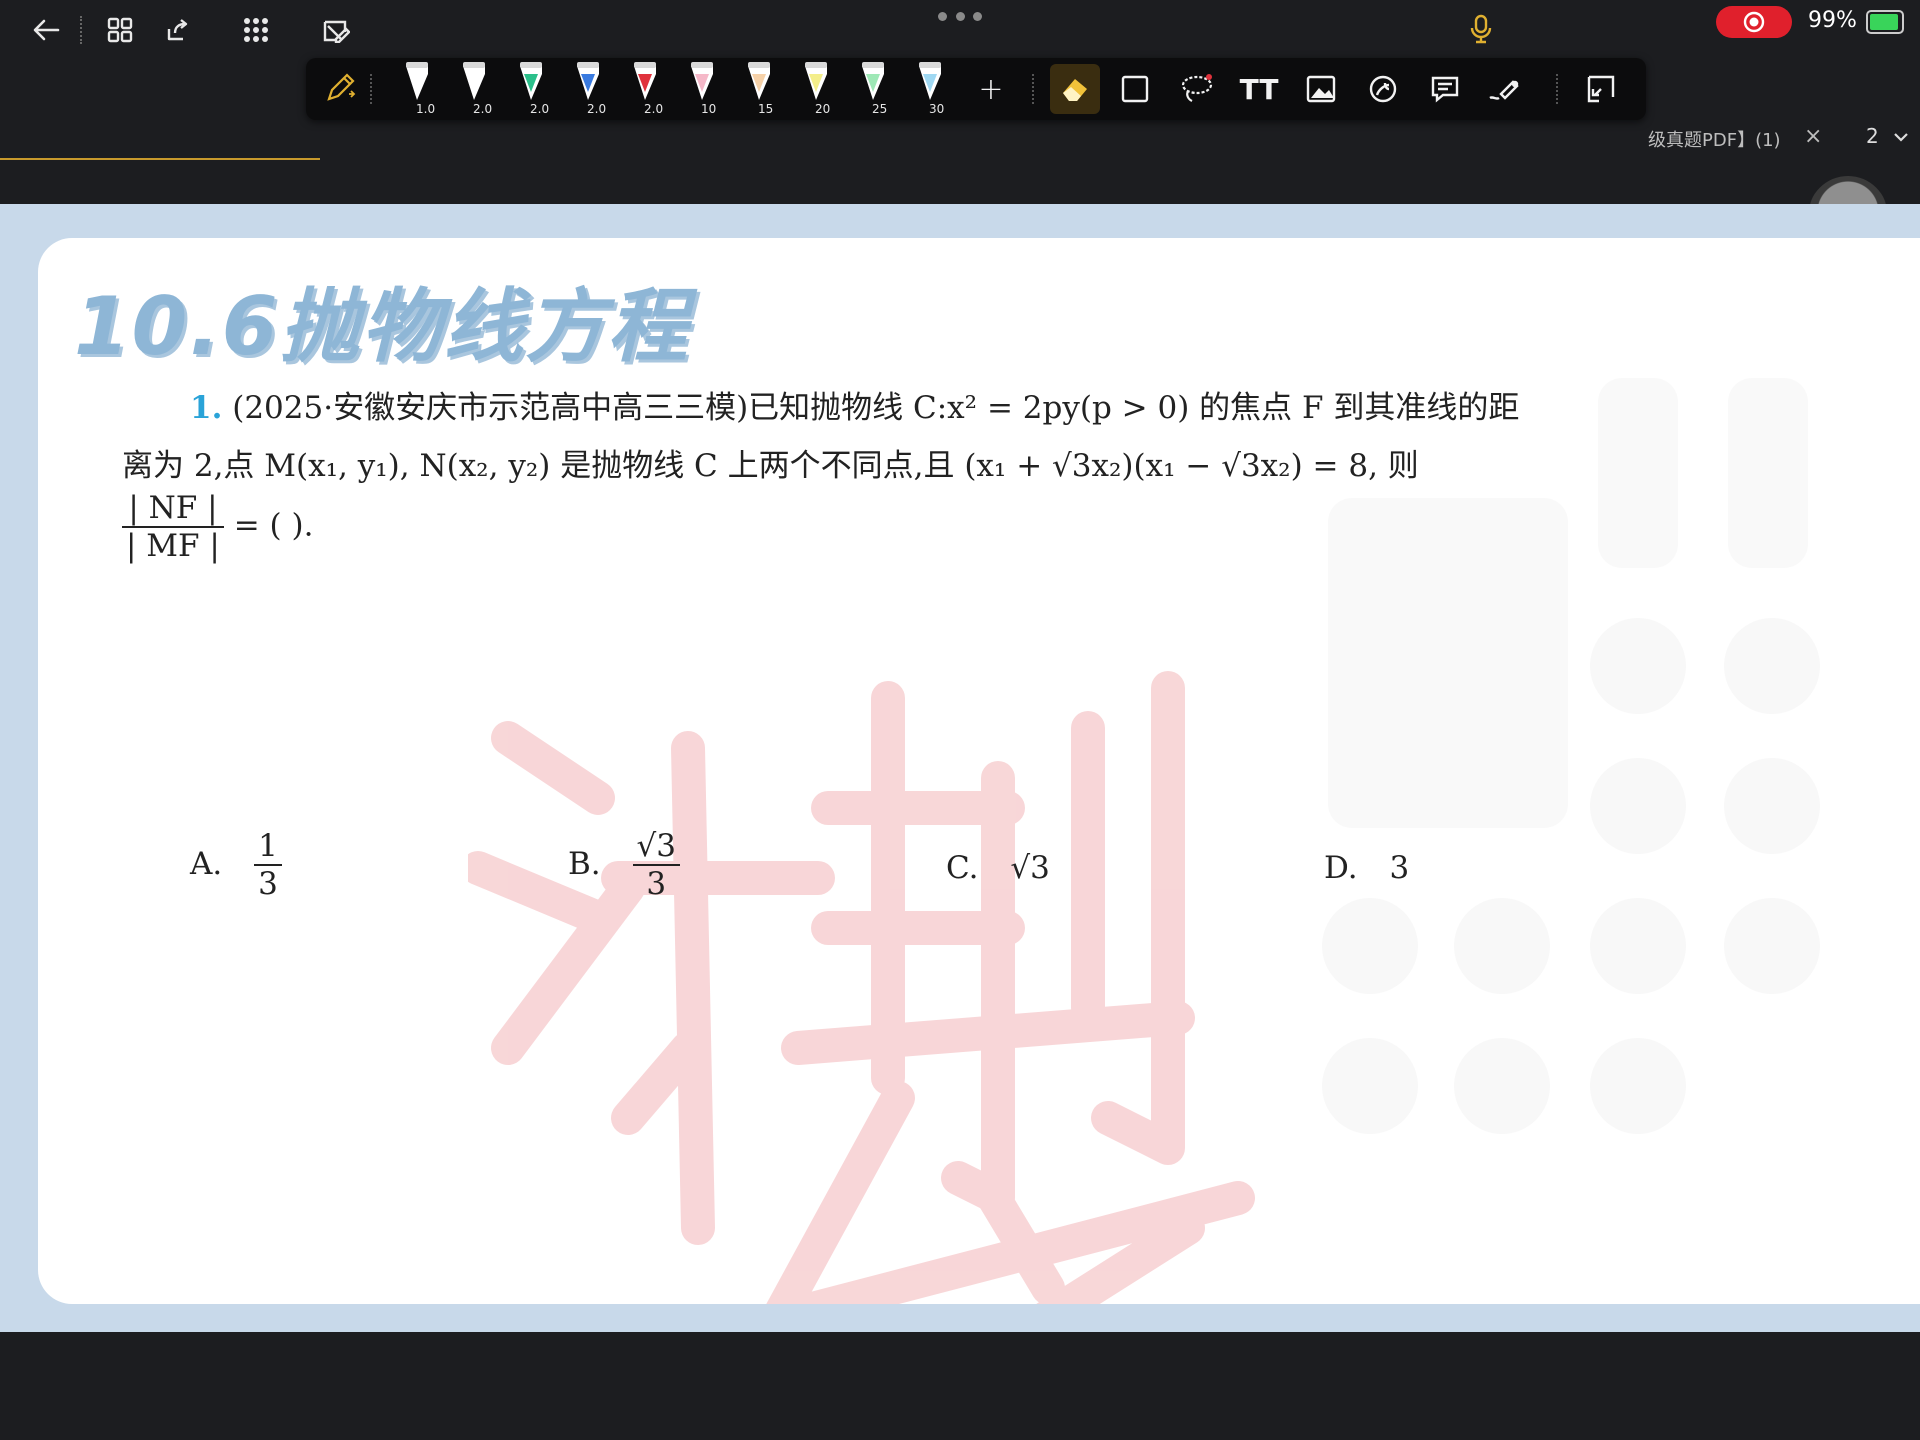 This screenshot has height=1440, width=1920. I want to click on export-icon, so click(178, 30).